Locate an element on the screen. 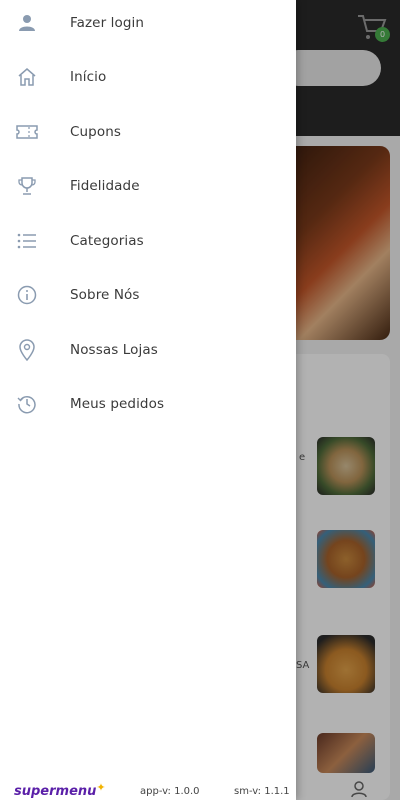 Image resolution: width=400 pixels, height=800 pixels. menu-item-coupons: Cupons is located at coordinates (148, 132).